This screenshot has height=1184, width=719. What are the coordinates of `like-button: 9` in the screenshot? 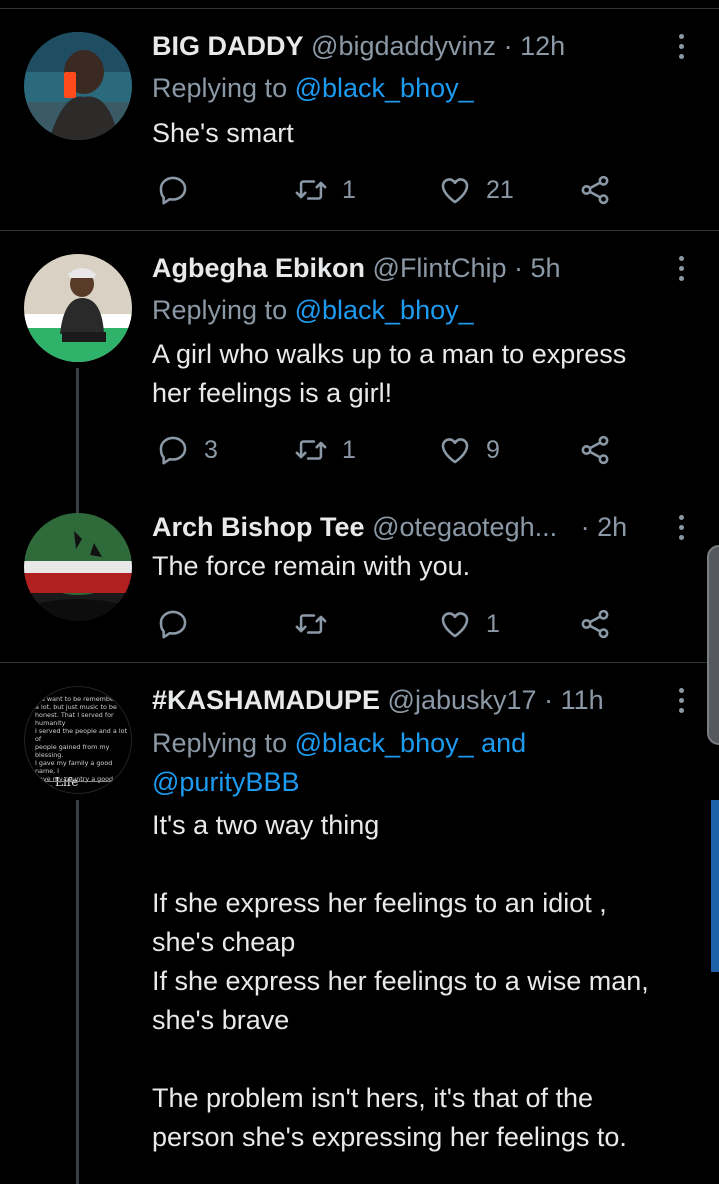 It's located at (469, 450).